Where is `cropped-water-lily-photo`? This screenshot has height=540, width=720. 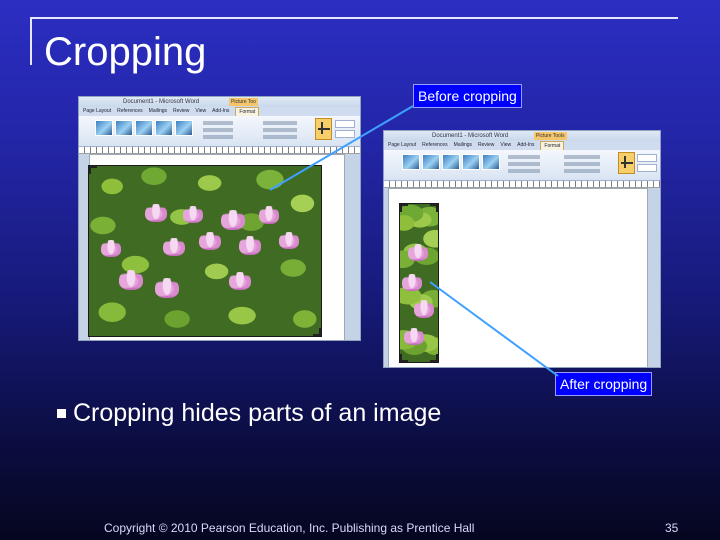 cropped-water-lily-photo is located at coordinates (419, 283).